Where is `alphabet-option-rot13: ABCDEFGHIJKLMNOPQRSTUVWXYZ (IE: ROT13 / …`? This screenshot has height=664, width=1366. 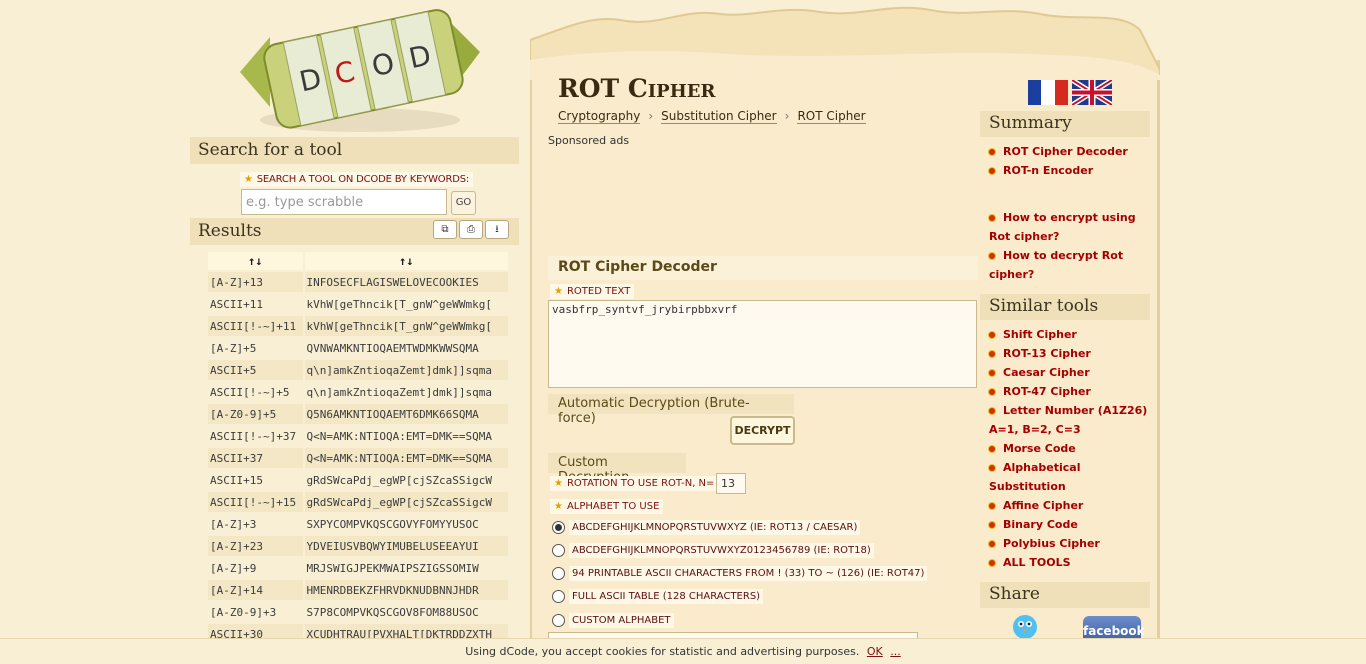 alphabet-option-rot13: ABCDEFGHIJKLMNOPQRSTUVWXYZ (IE: ROT13 / … is located at coordinates (706, 527).